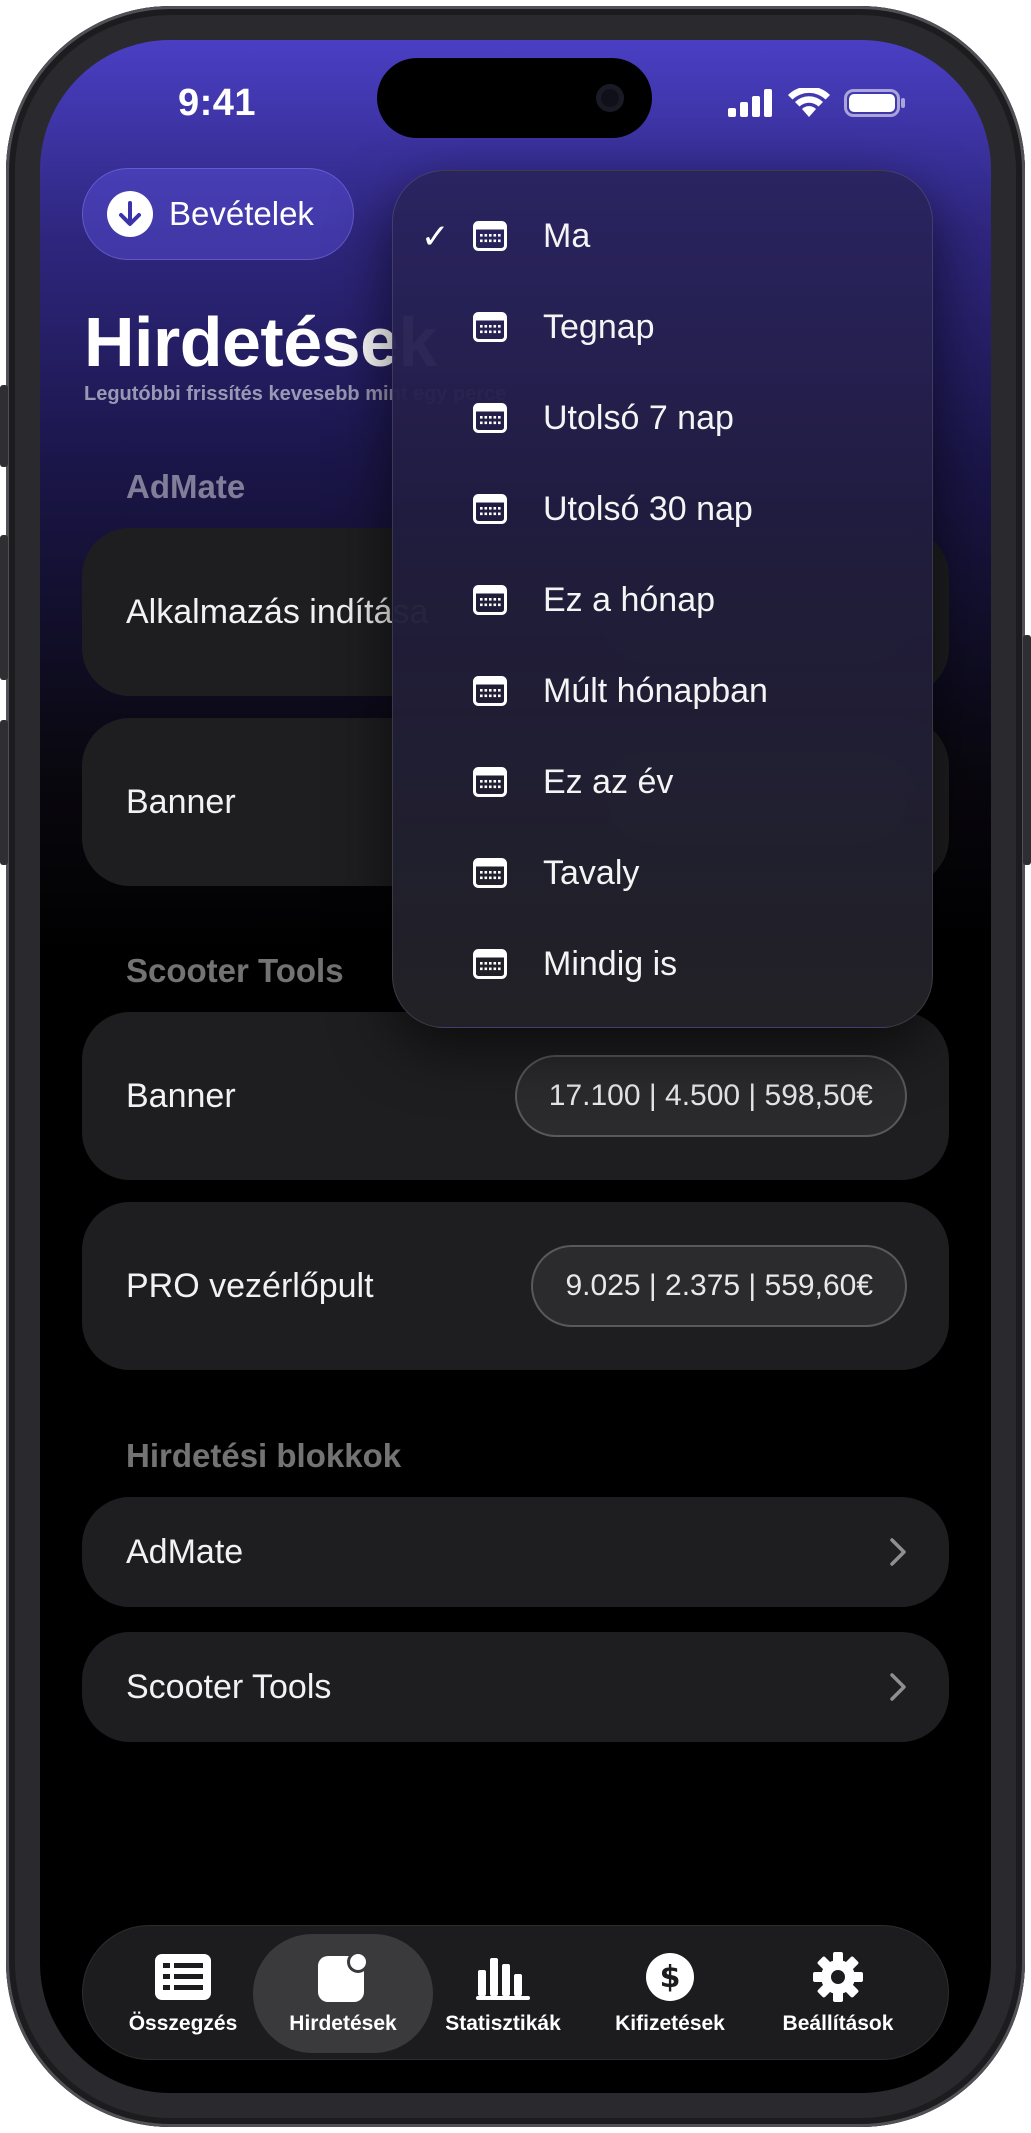 The height and width of the screenshot is (2133, 1031). What do you see at coordinates (4, 426) in the screenshot?
I see `action-button` at bounding box center [4, 426].